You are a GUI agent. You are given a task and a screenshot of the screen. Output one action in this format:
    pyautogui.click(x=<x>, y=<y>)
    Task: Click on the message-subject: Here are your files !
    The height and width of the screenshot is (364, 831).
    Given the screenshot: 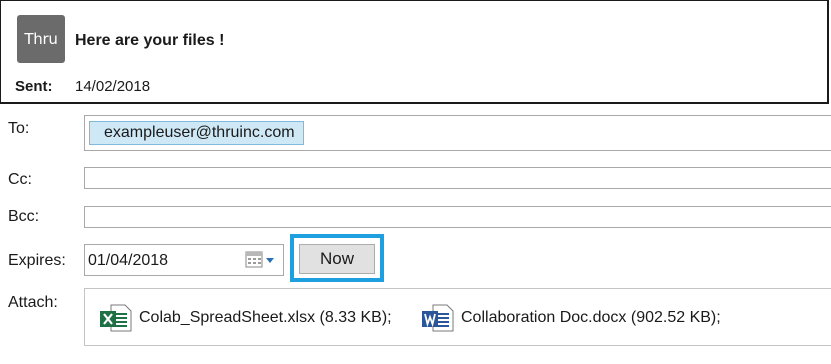 What is the action you would take?
    pyautogui.click(x=150, y=40)
    